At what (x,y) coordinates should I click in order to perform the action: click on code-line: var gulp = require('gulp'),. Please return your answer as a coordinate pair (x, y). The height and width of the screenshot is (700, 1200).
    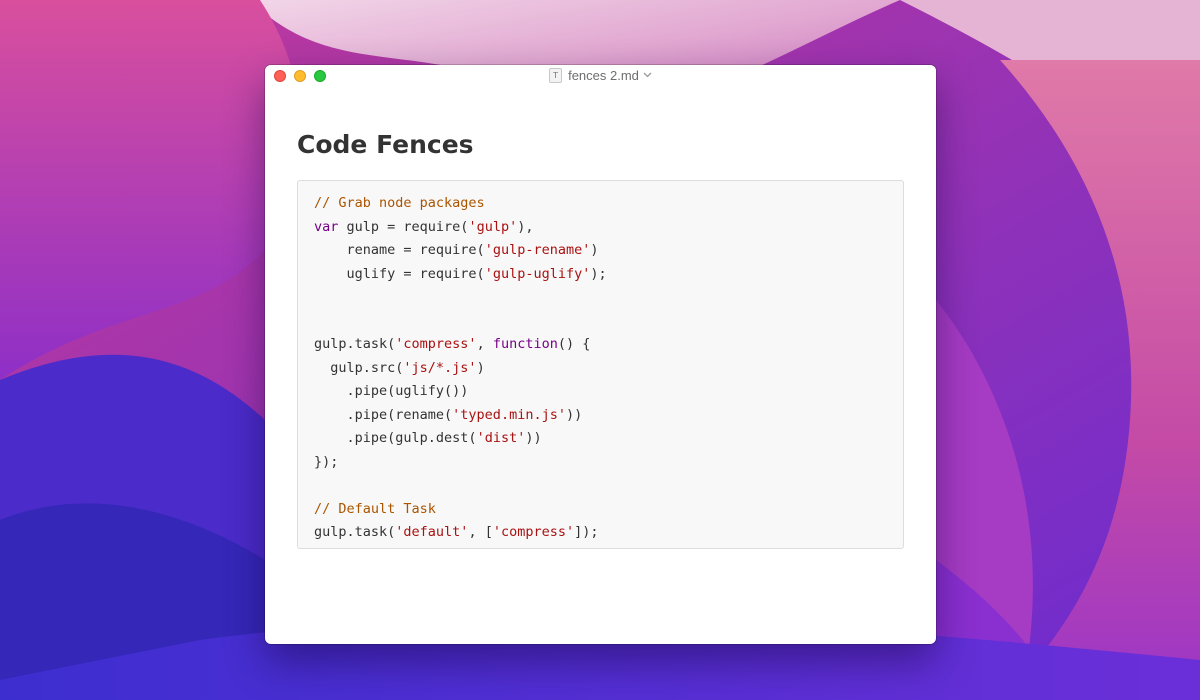
    Looking at the image, I should click on (608, 228).